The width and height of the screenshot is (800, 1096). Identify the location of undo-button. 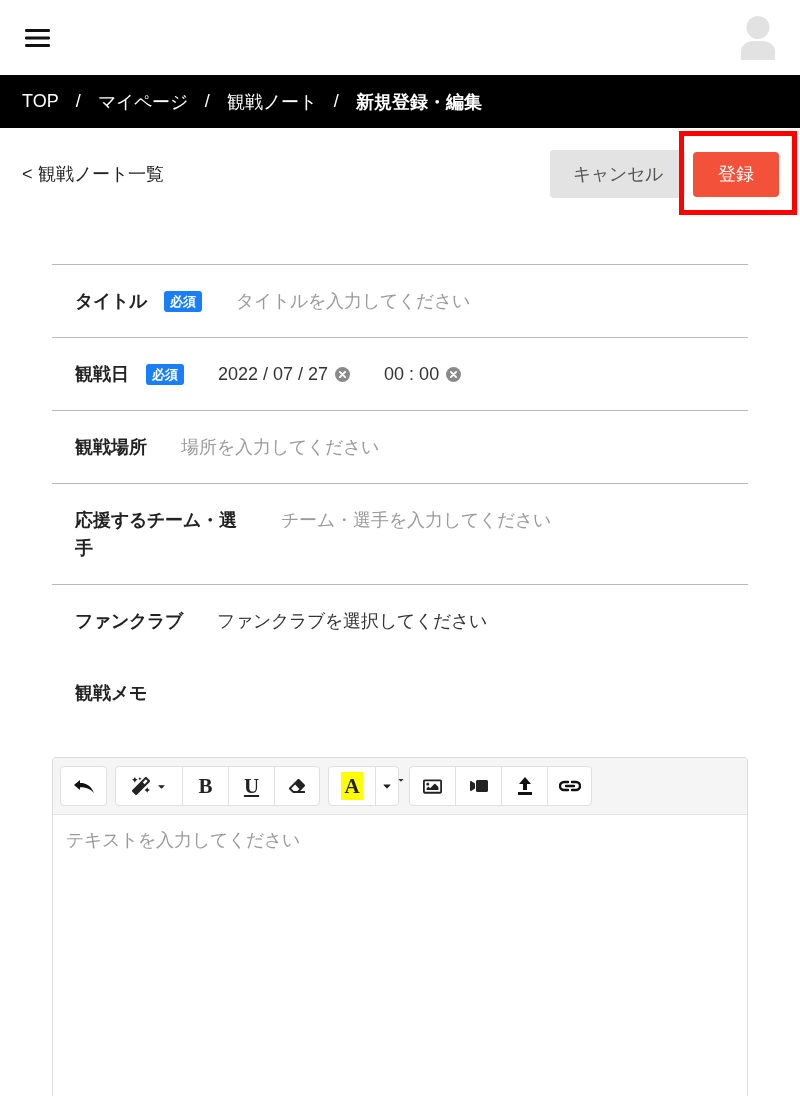
(83, 786).